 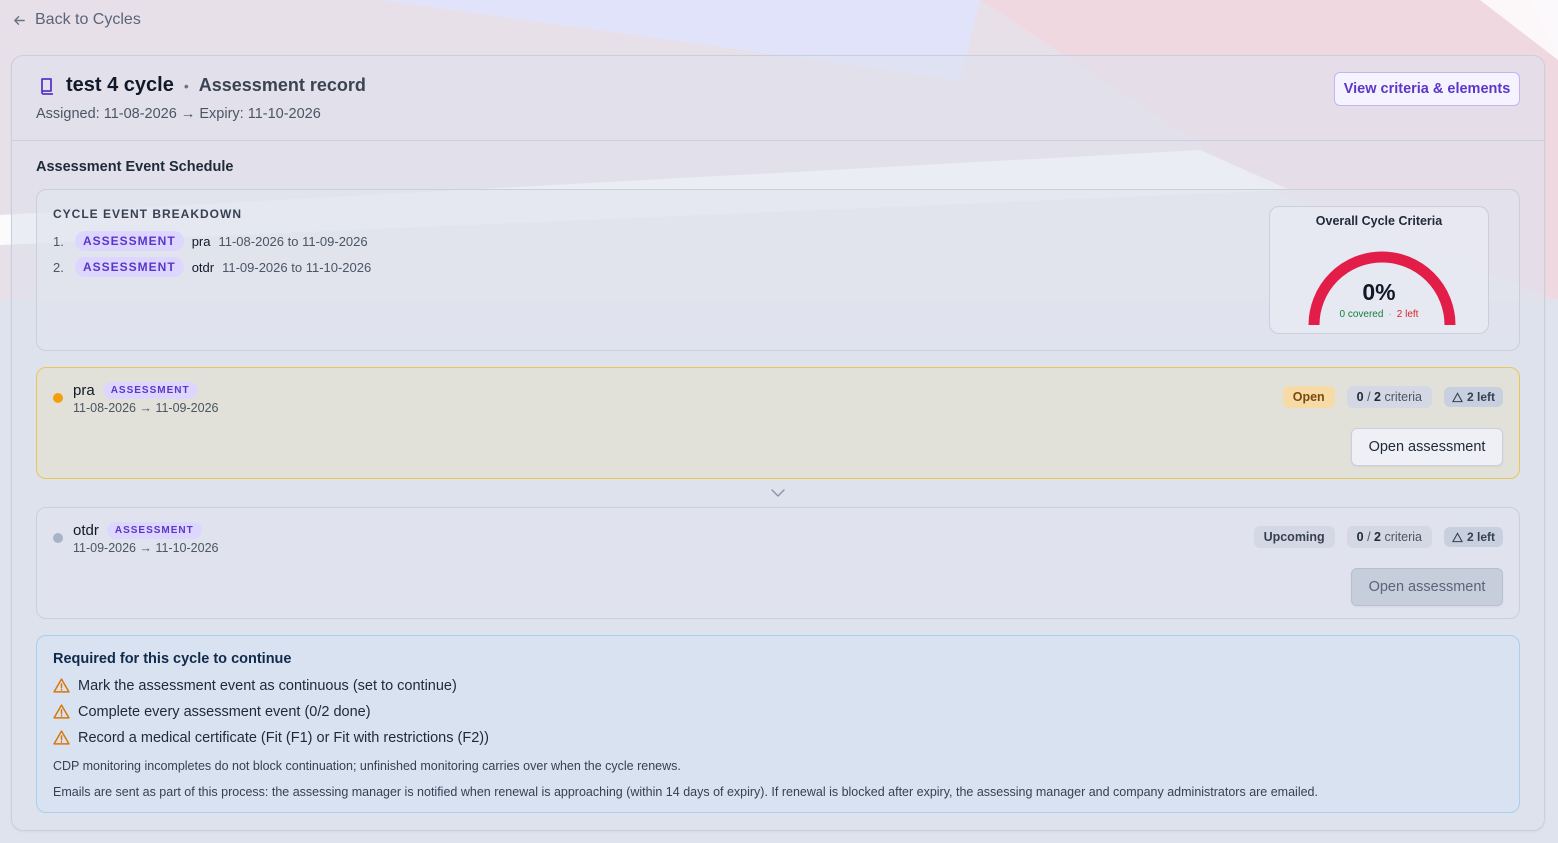 I want to click on event-dates: 11-08-2026 → 11-09-2026, so click(x=146, y=408).